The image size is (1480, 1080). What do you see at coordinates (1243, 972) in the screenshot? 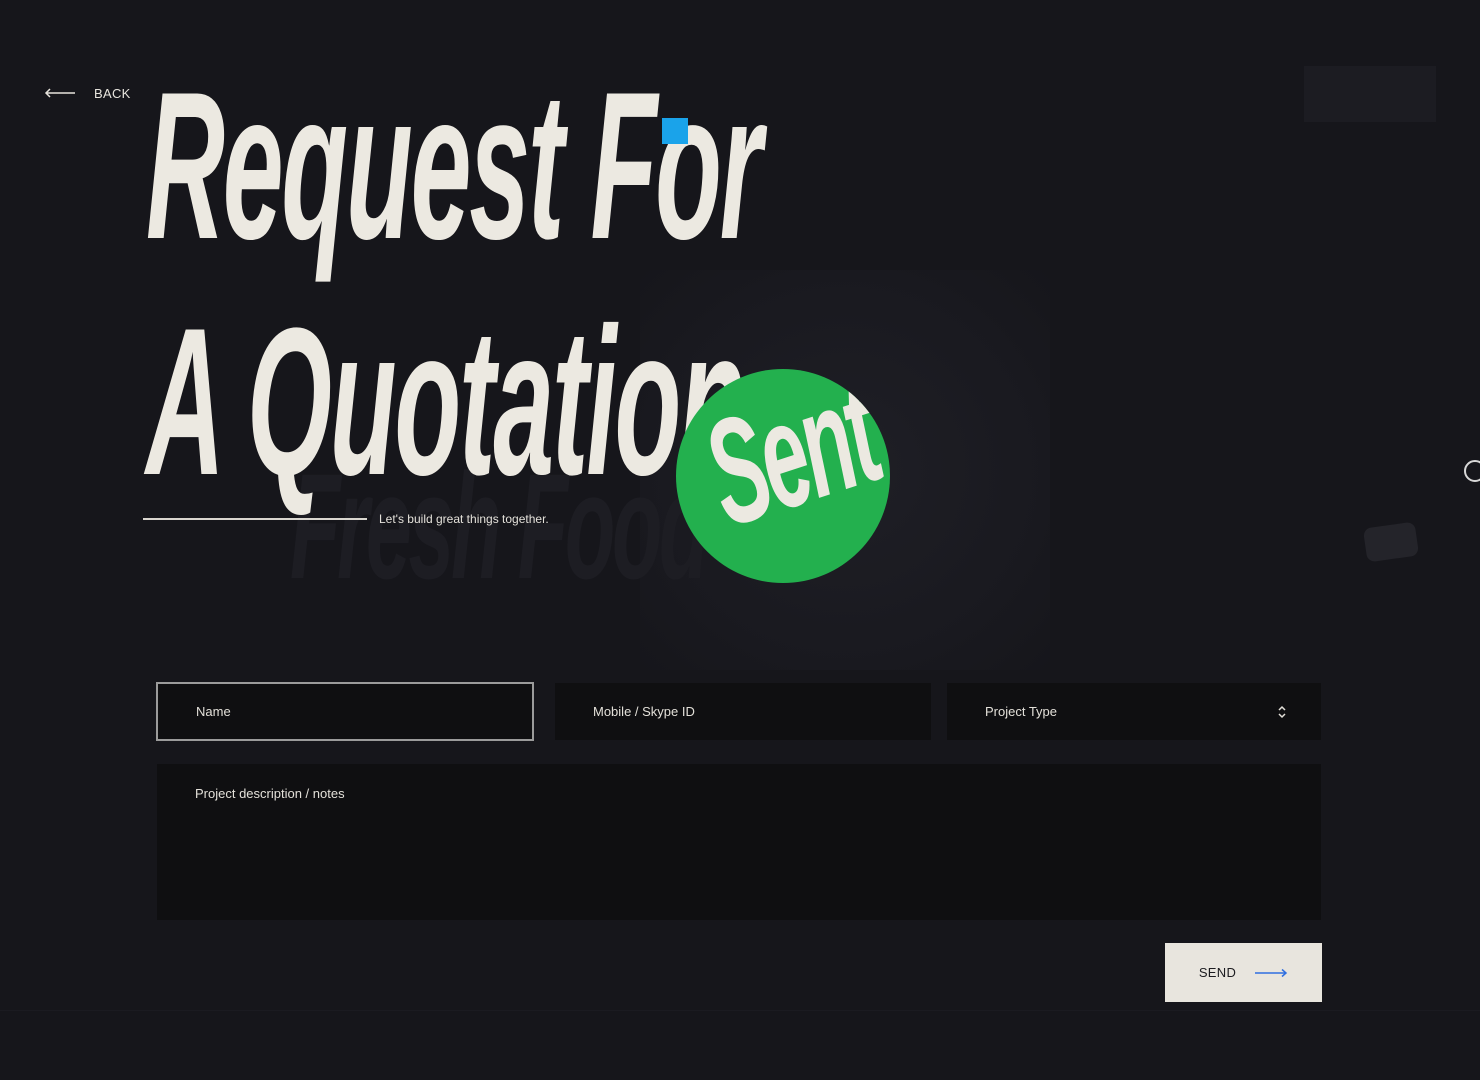
I see `send-button: SEND` at bounding box center [1243, 972].